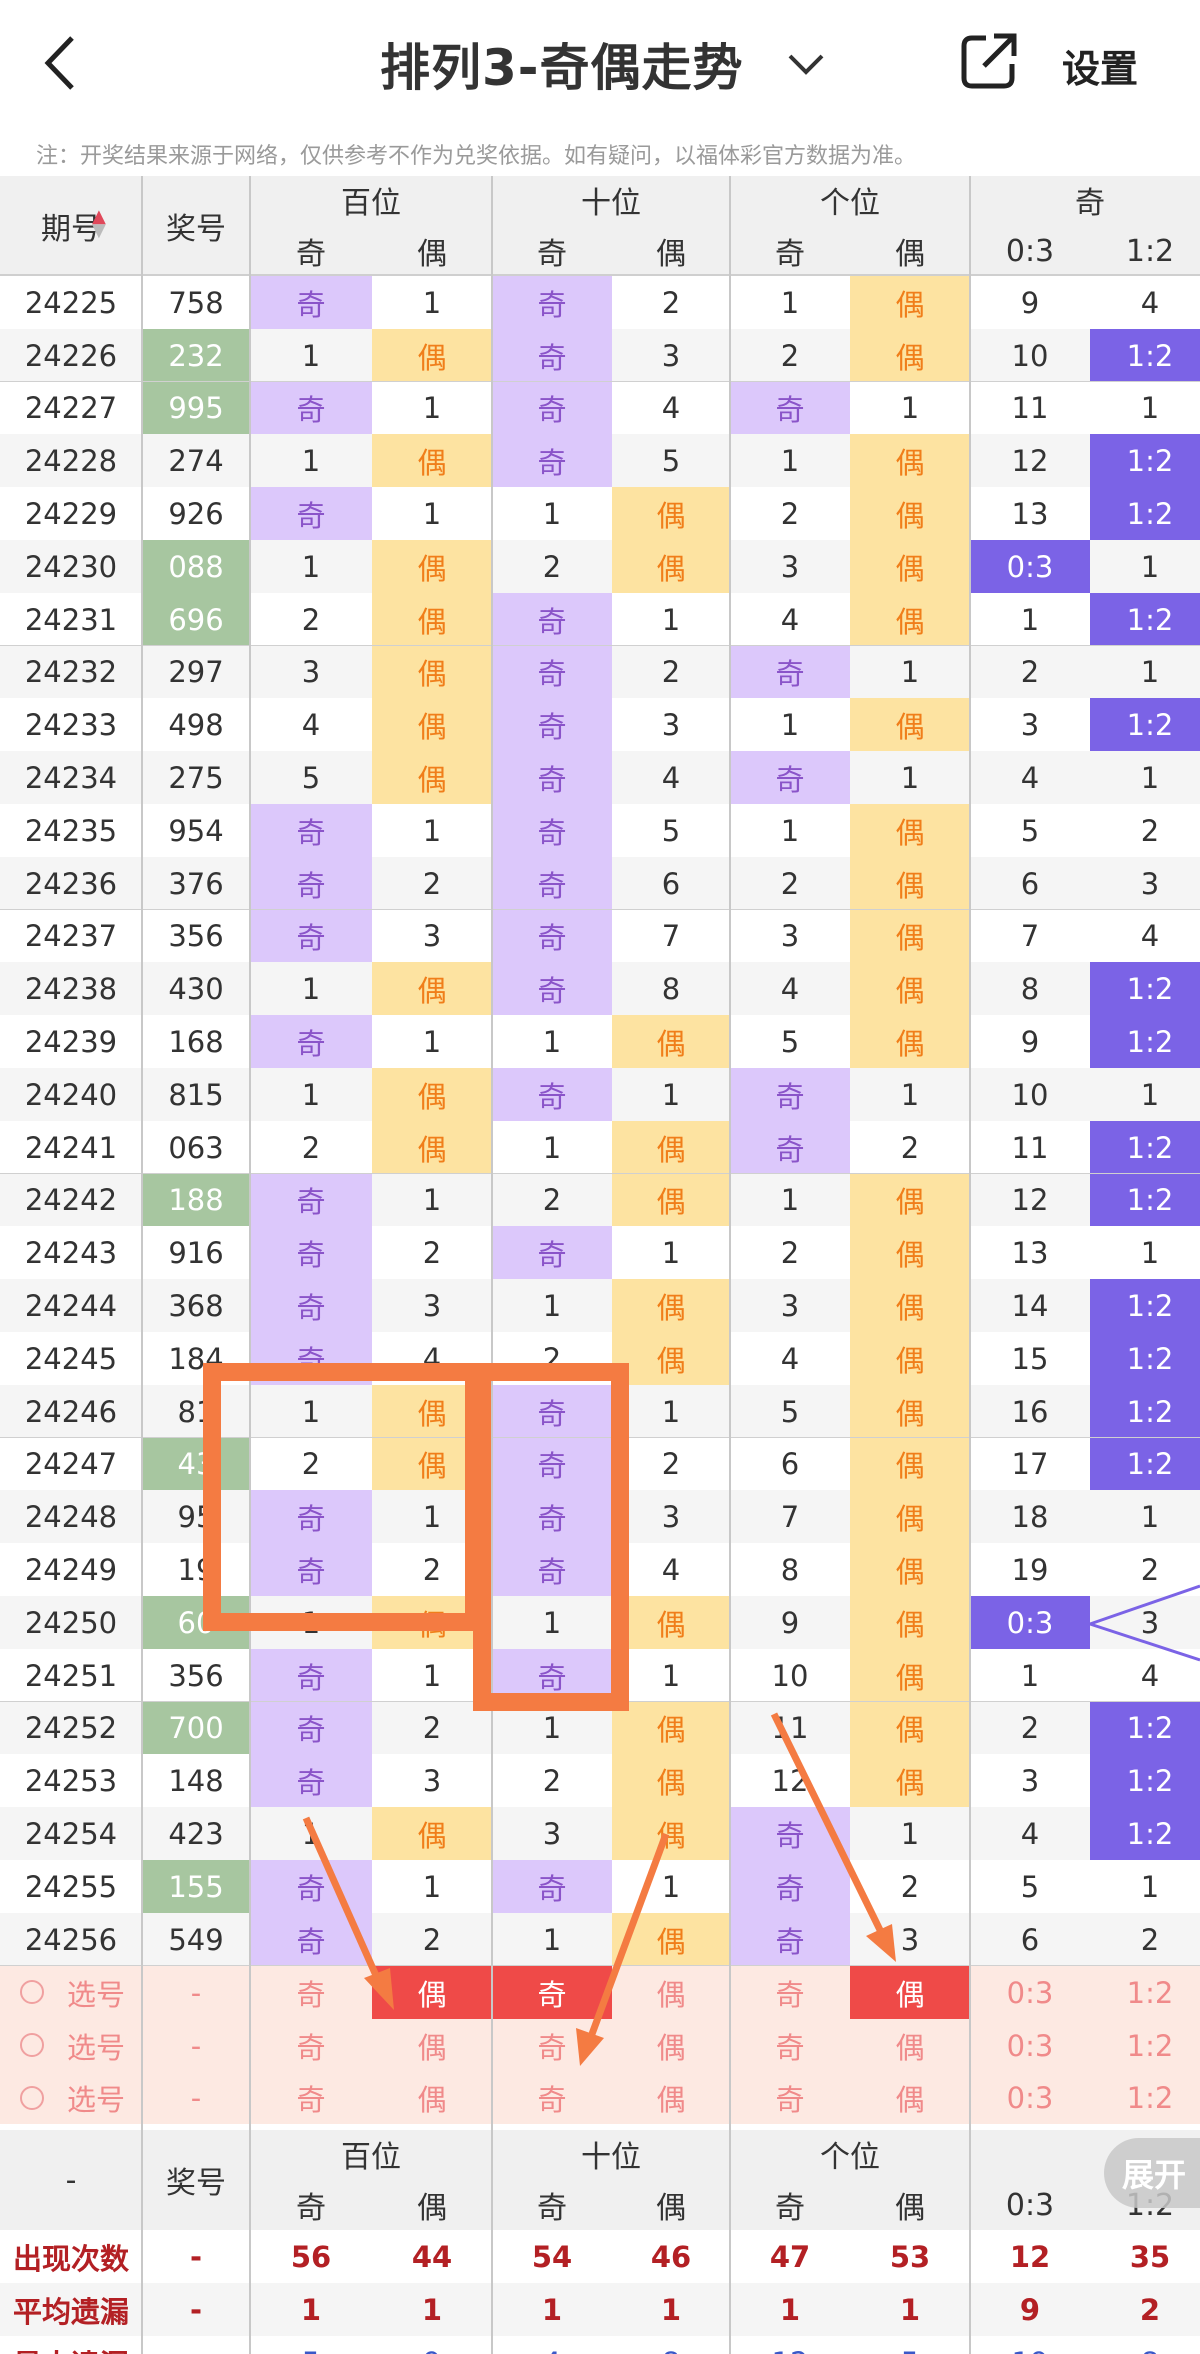  Describe the element at coordinates (71, 2180) in the screenshot. I see `footer-period-header: -` at that location.